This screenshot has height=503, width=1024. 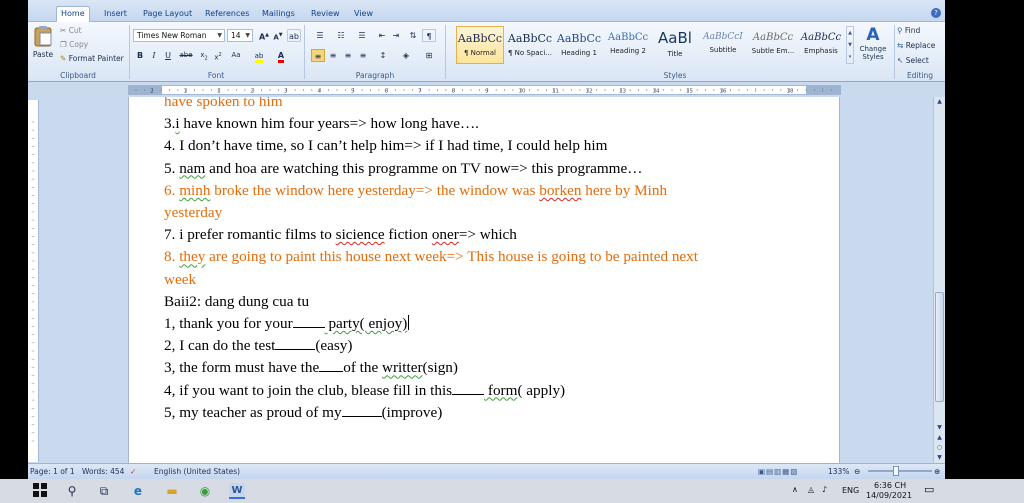 What do you see at coordinates (413, 35) in the screenshot?
I see `sort-icon: ⇅` at bounding box center [413, 35].